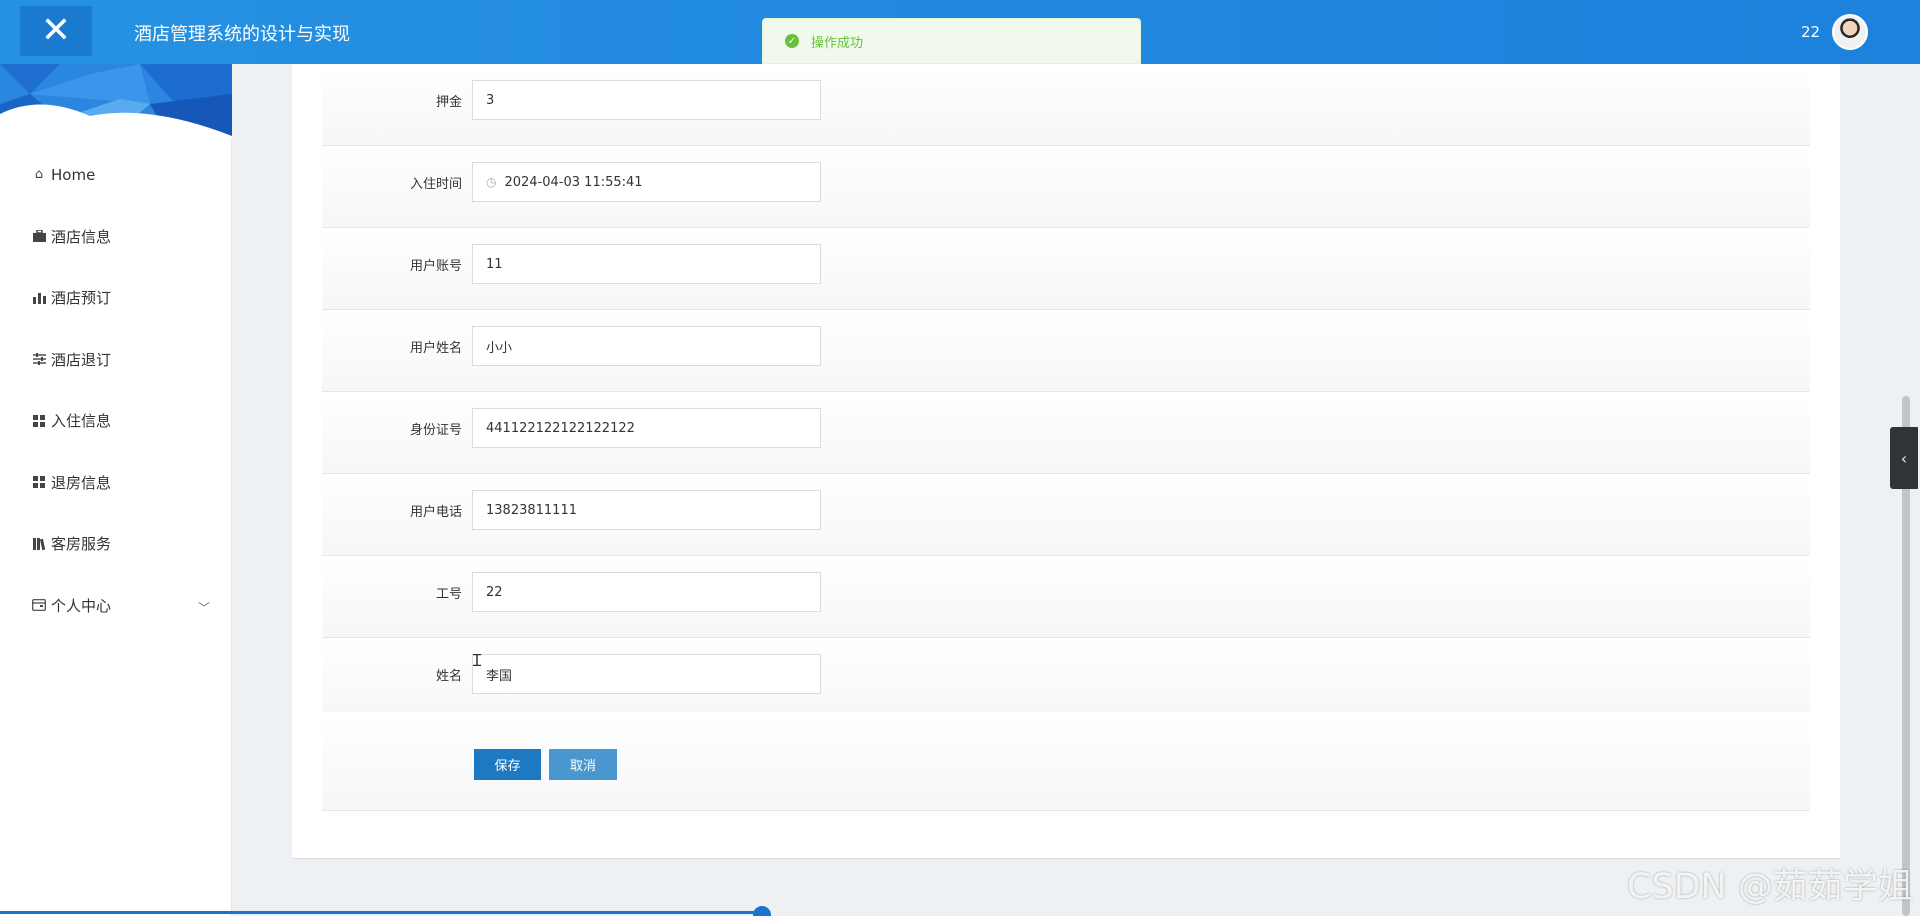 The width and height of the screenshot is (1920, 916). I want to click on user-account-field: 11, so click(646, 264).